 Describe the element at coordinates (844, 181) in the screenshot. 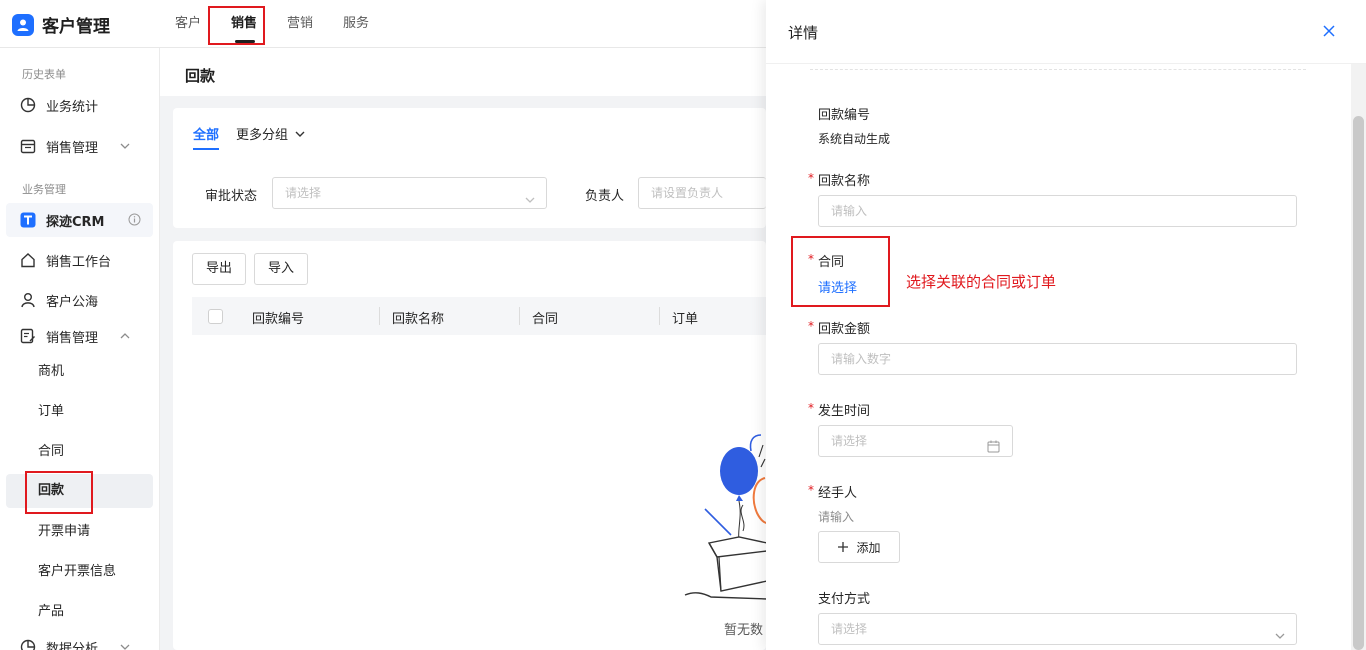

I see `payment-name-label: 回款名称` at that location.